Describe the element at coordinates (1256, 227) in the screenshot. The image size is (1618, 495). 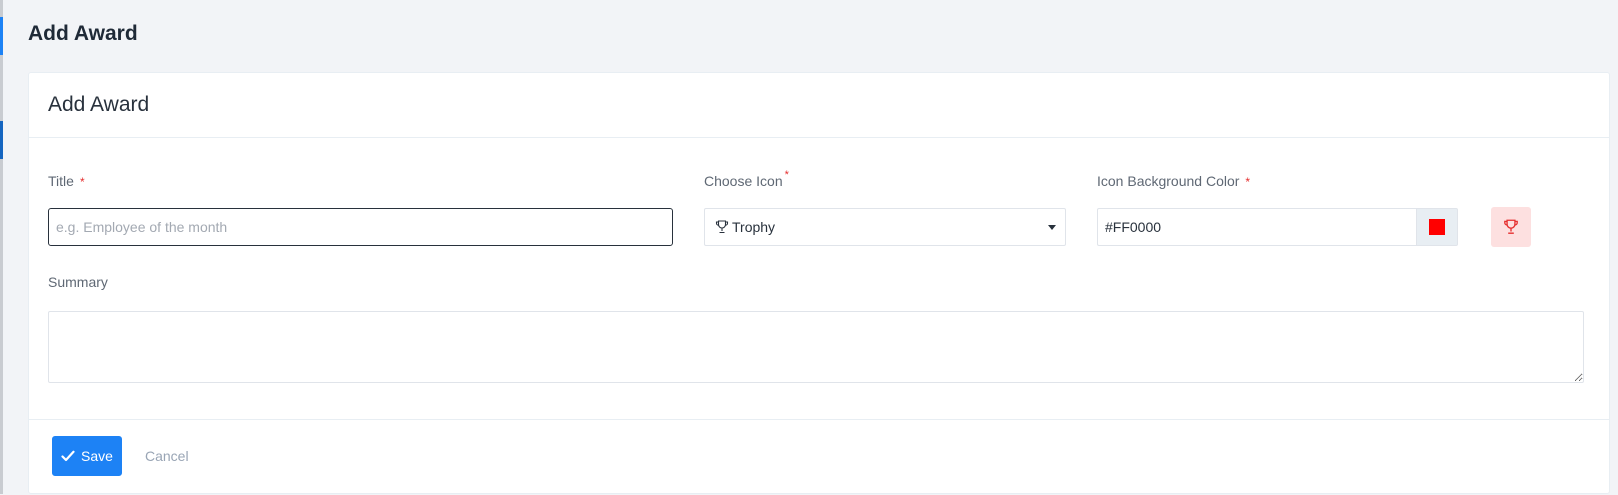
I see `color-hex-input` at that location.